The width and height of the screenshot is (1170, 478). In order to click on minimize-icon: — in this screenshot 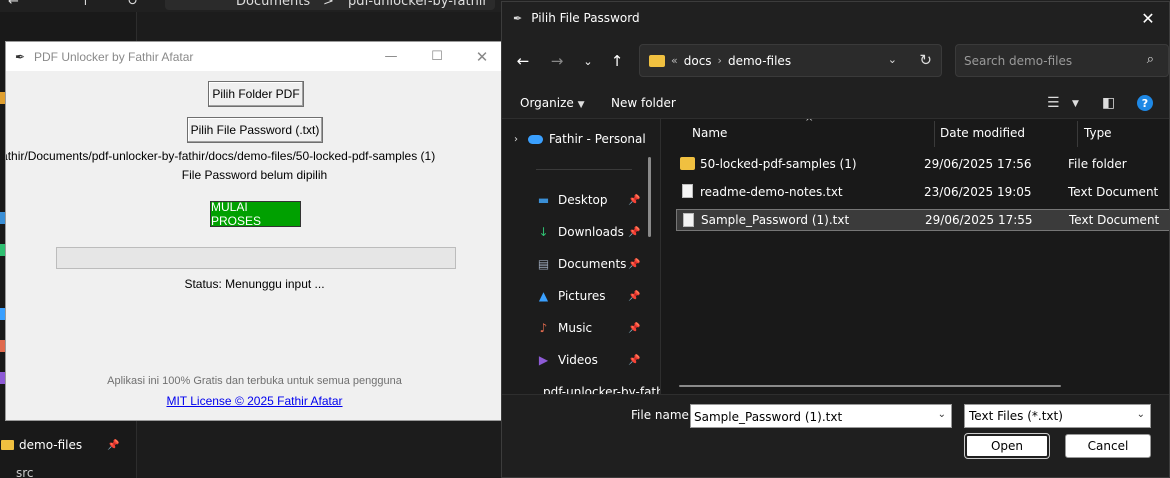, I will do `click(391, 56)`.